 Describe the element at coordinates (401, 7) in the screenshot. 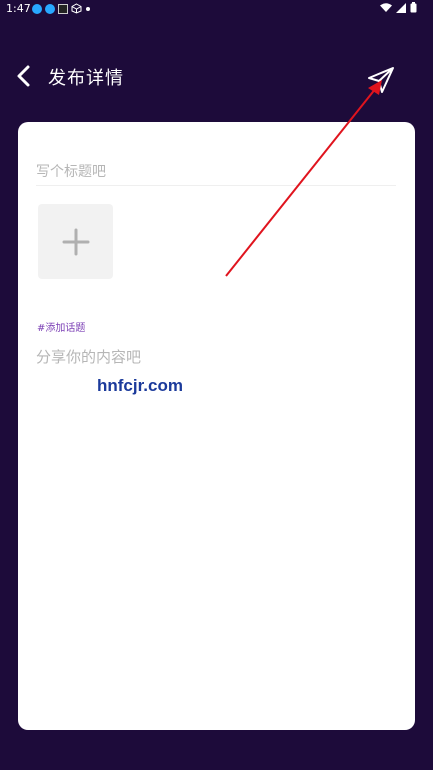

I see `signal-icon` at that location.